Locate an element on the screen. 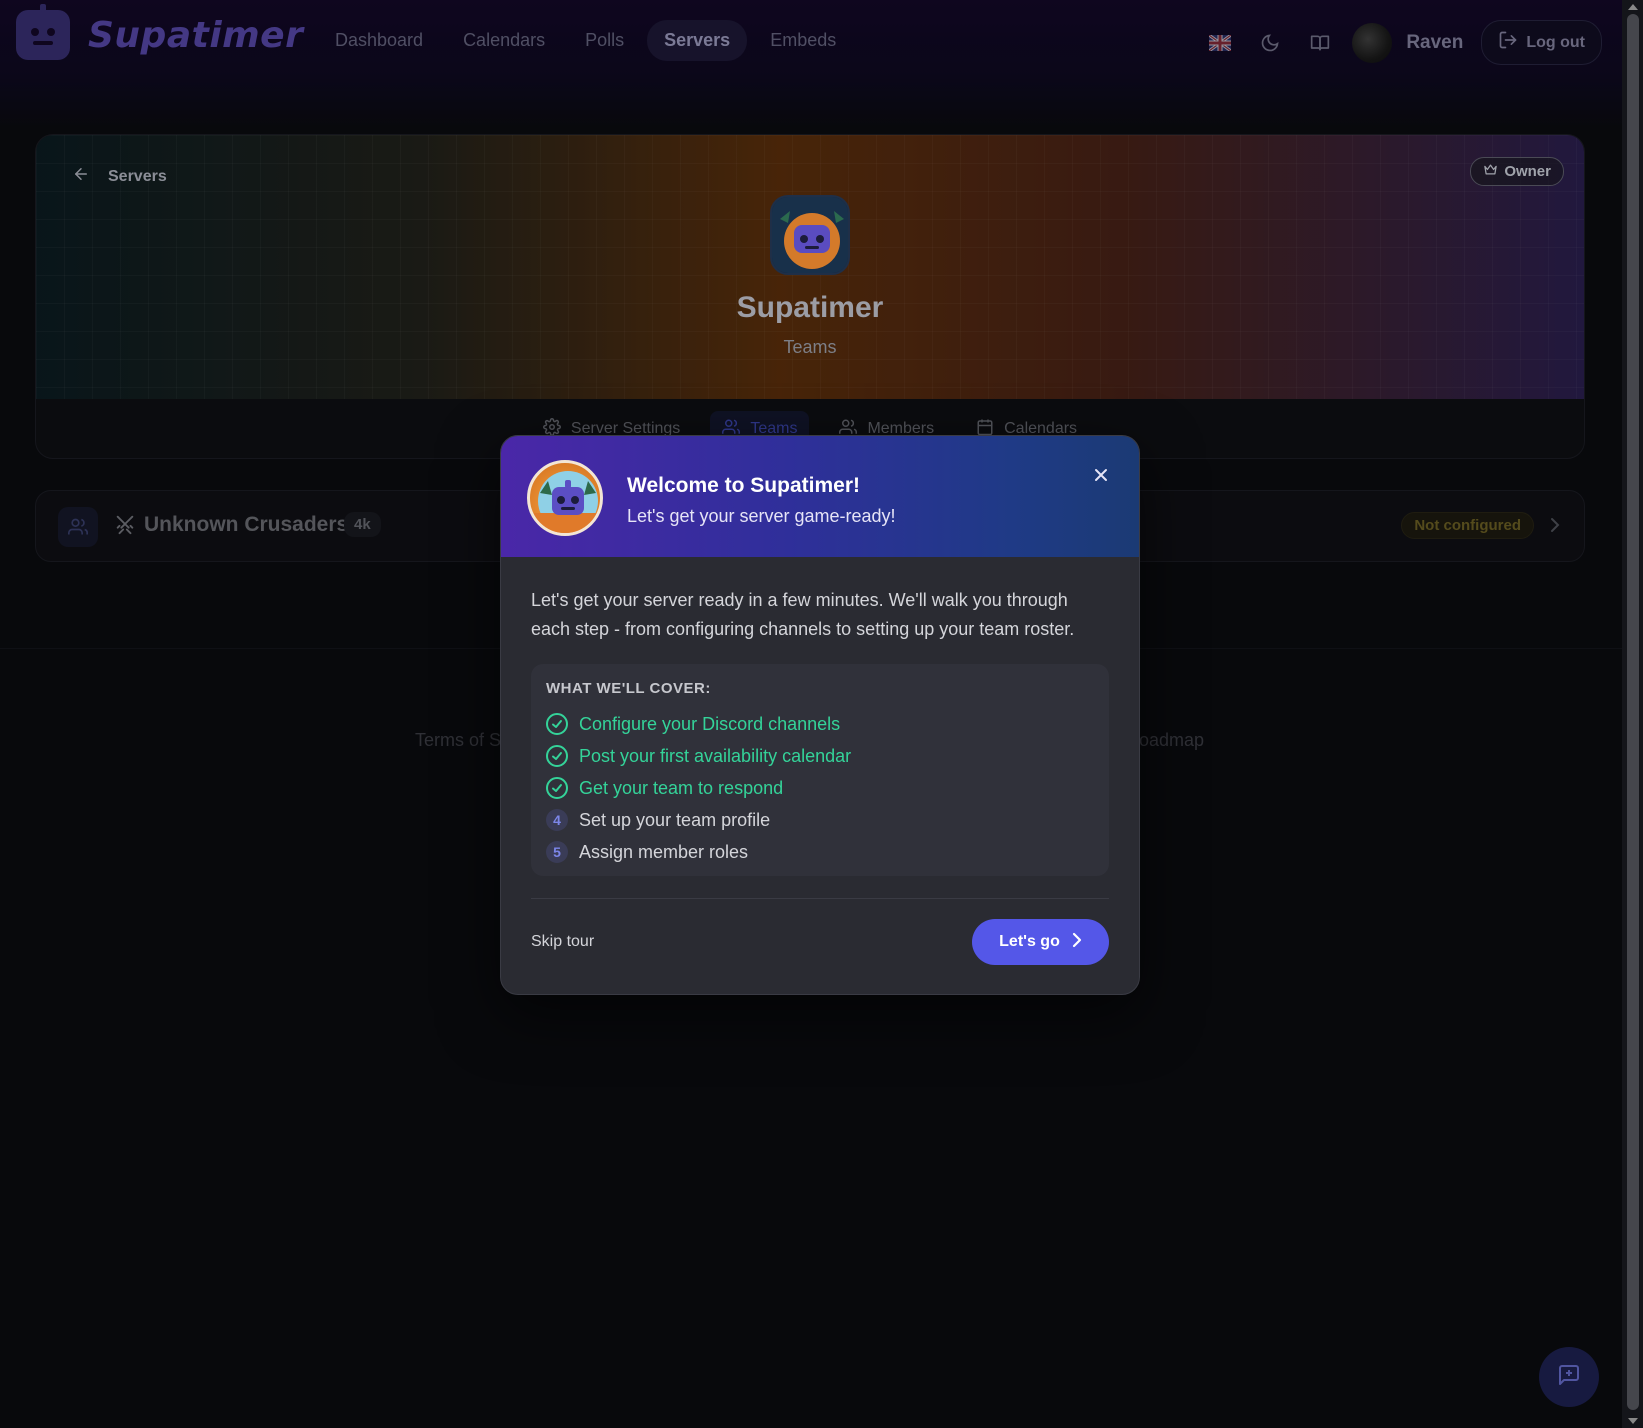  list-item: Configure your Discord channels is located at coordinates (698, 724).